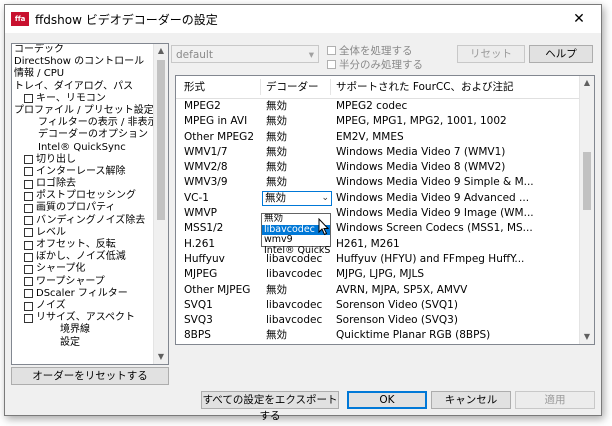 The image size is (612, 426). I want to click on tree-item-label: DScaler フィルター, so click(82, 293).